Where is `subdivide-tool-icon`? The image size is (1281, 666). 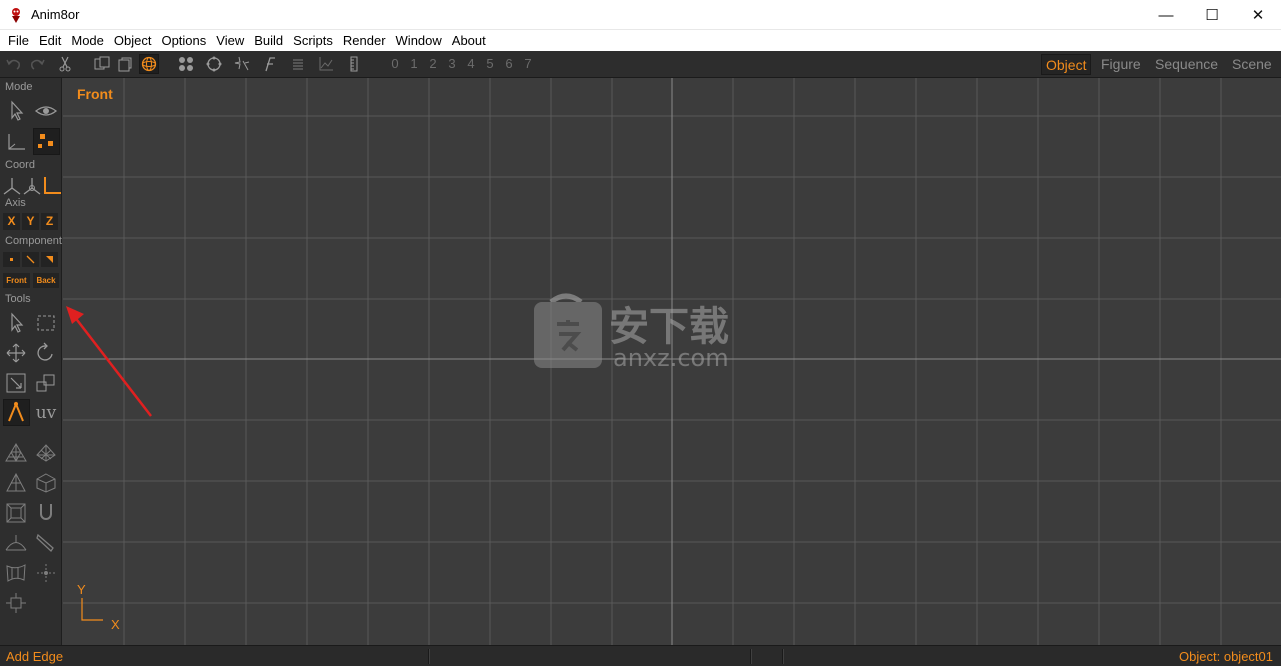 subdivide-tool-icon is located at coordinates (46, 453).